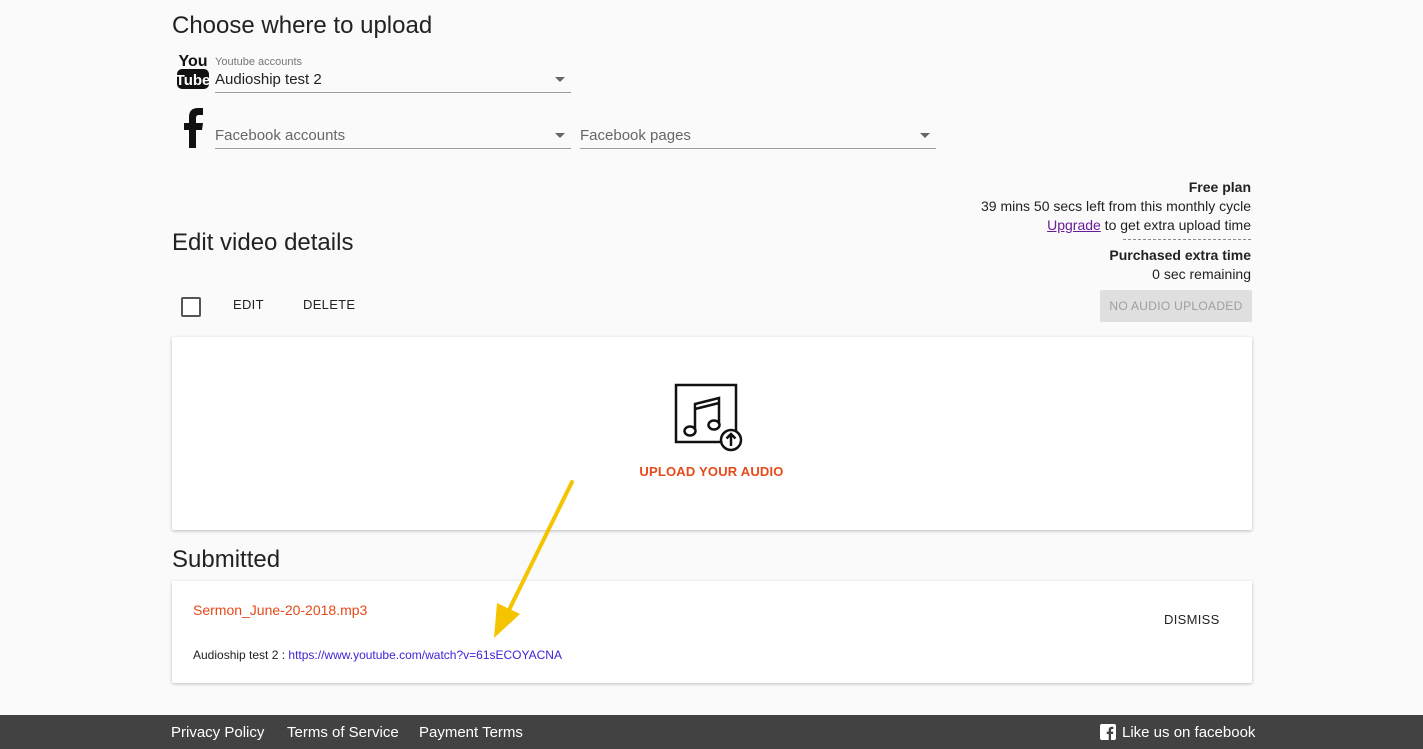  Describe the element at coordinates (241, 655) in the screenshot. I see `submitted-account: Audioship test 2 :` at that location.